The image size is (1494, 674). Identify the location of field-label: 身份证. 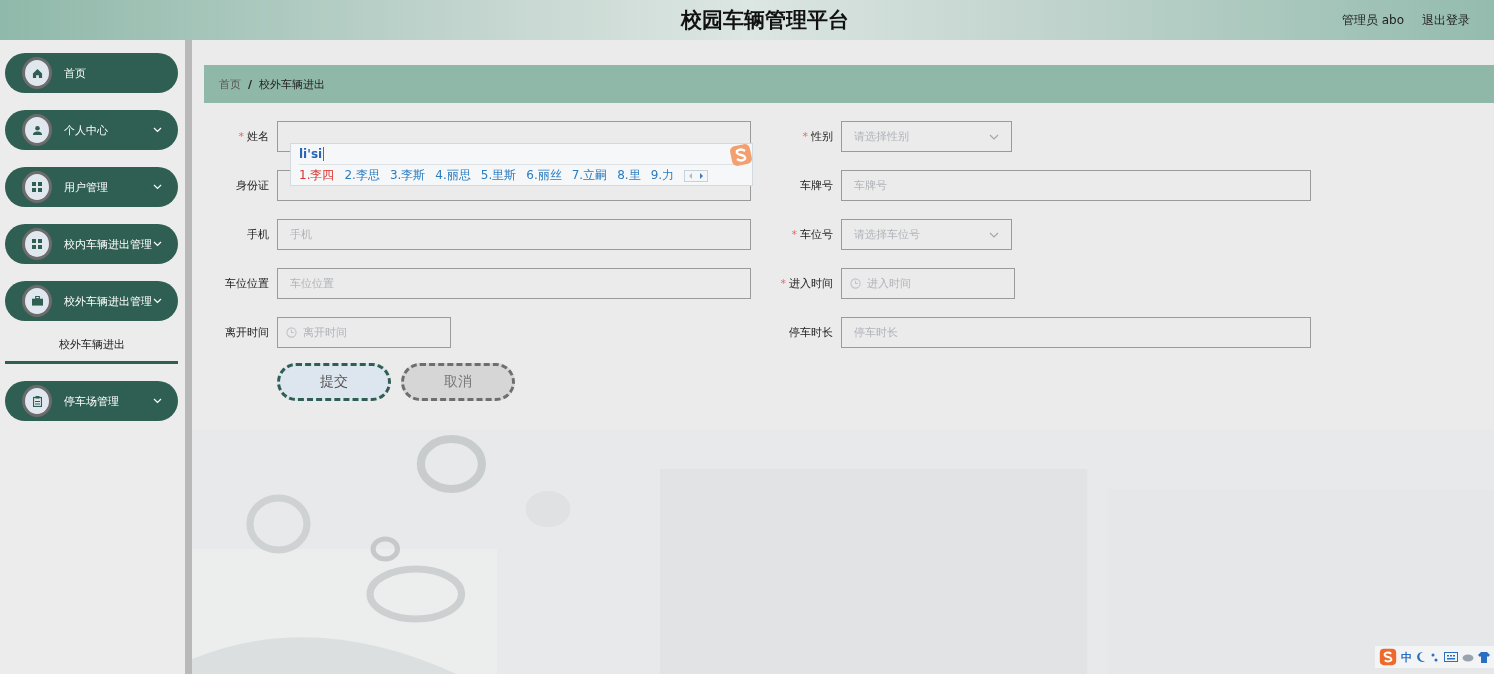
(252, 185).